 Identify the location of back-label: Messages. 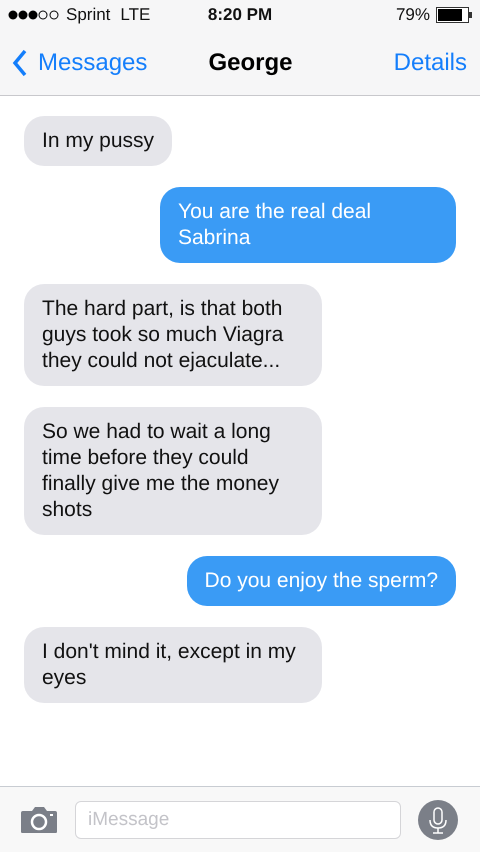
(93, 62).